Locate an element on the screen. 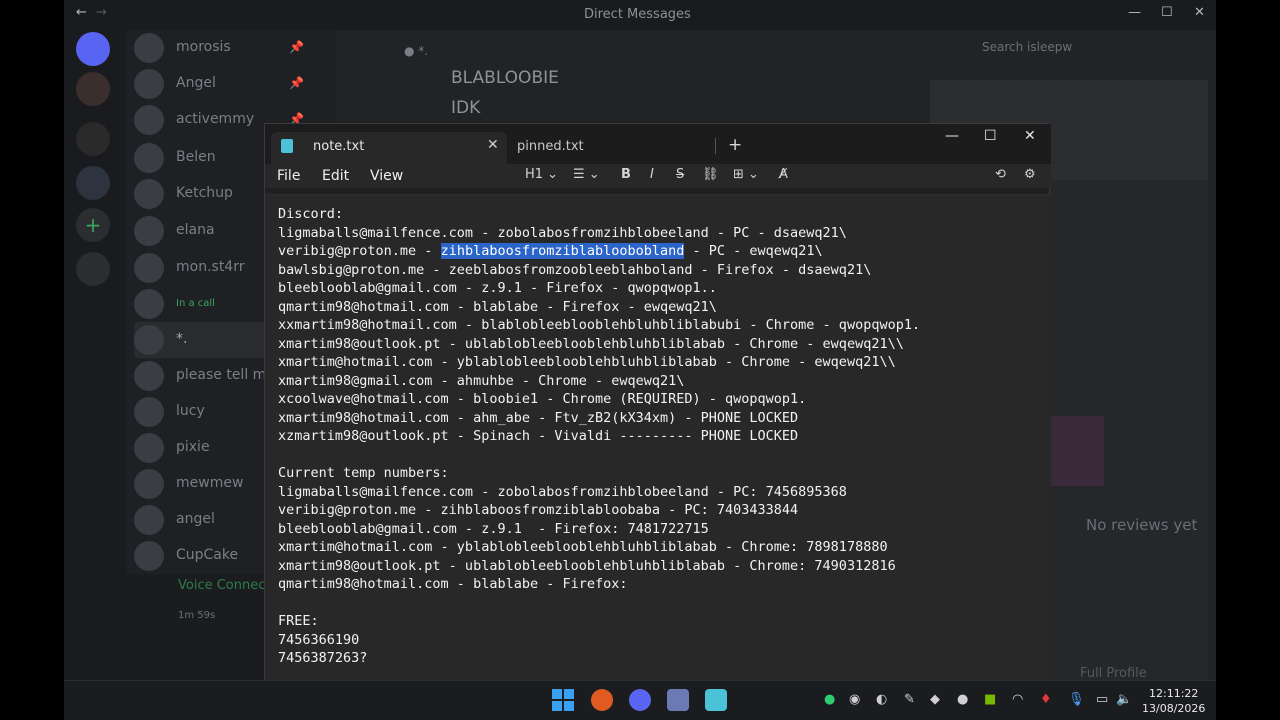 This screenshot has height=720, width=1280. dm-item: Angel 📌 is located at coordinates (234, 84).